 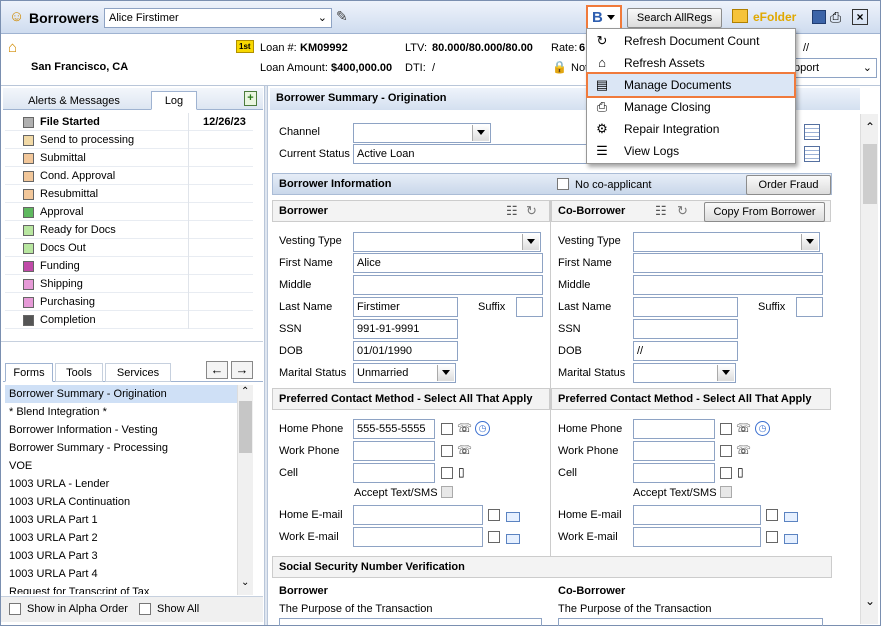 I want to click on form-list-item: VOE, so click(x=122, y=466).